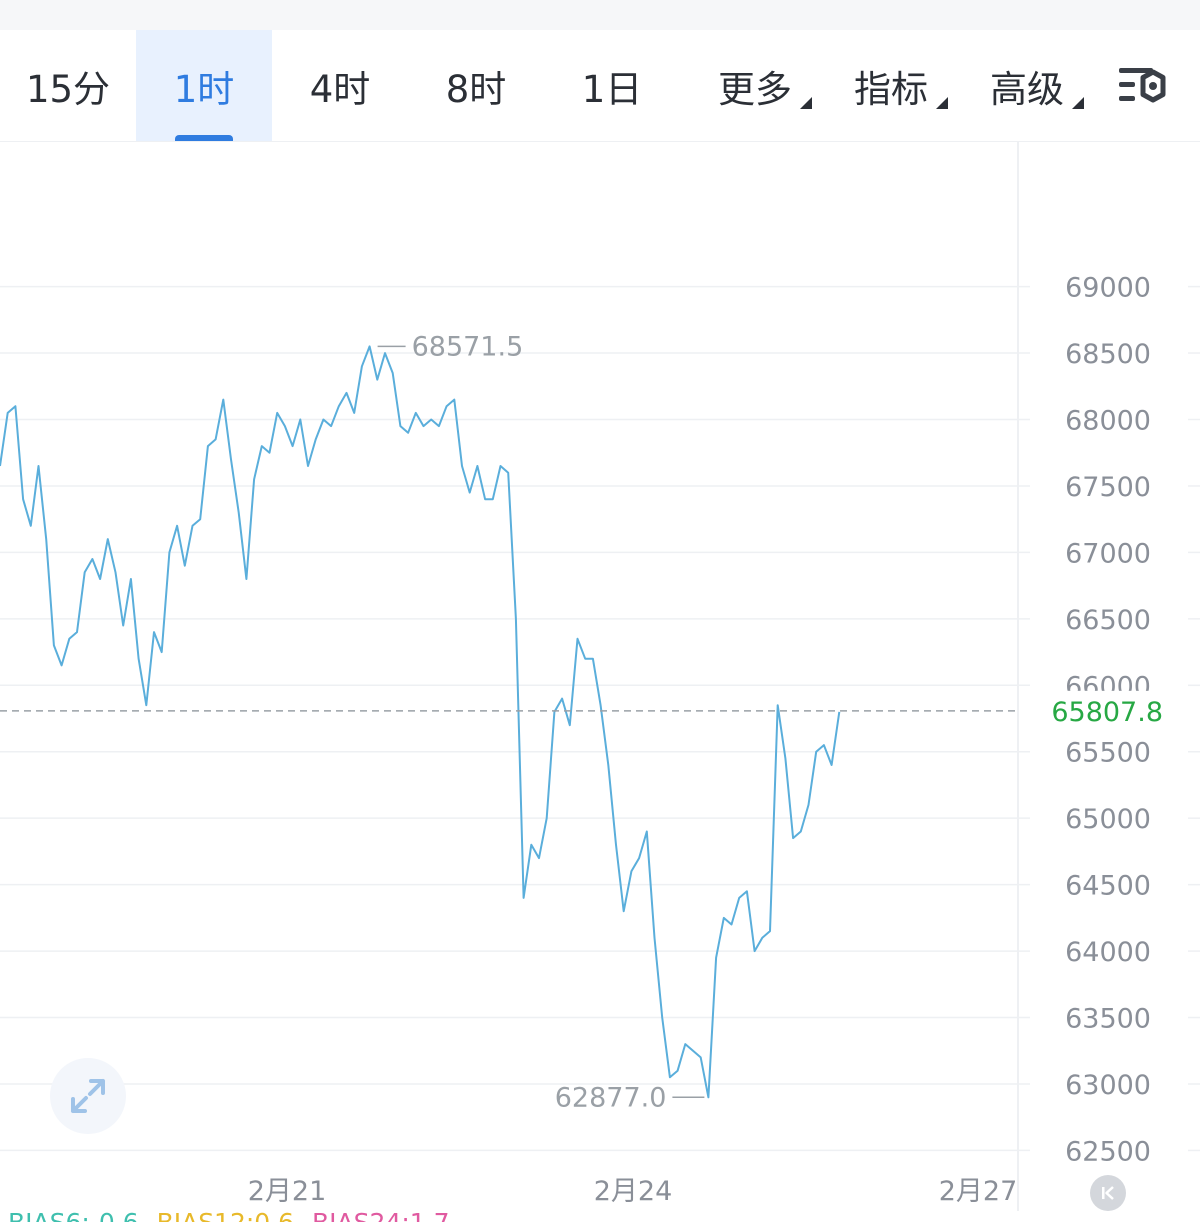 This screenshot has width=1200, height=1222. What do you see at coordinates (204, 89) in the screenshot?
I see `tab-label: 1时` at bounding box center [204, 89].